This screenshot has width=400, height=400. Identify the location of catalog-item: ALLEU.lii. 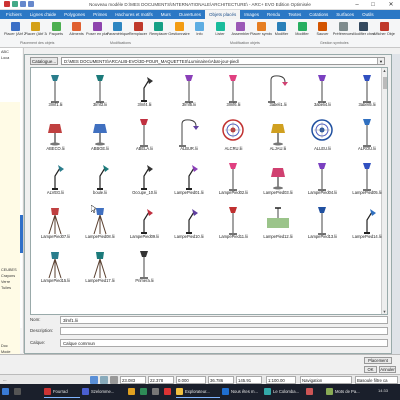
(322, 135).